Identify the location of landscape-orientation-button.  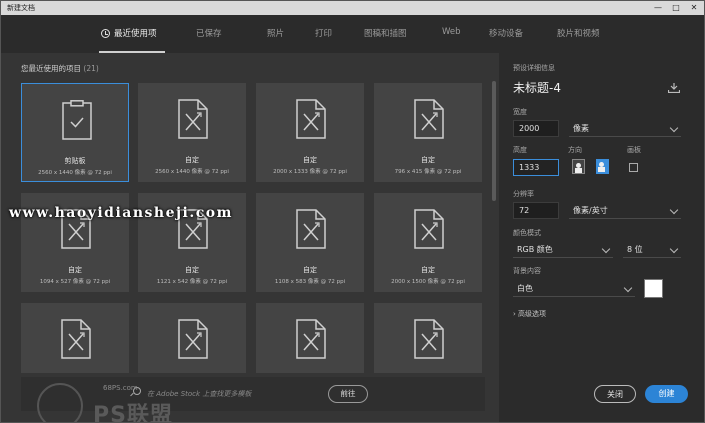
(602, 166).